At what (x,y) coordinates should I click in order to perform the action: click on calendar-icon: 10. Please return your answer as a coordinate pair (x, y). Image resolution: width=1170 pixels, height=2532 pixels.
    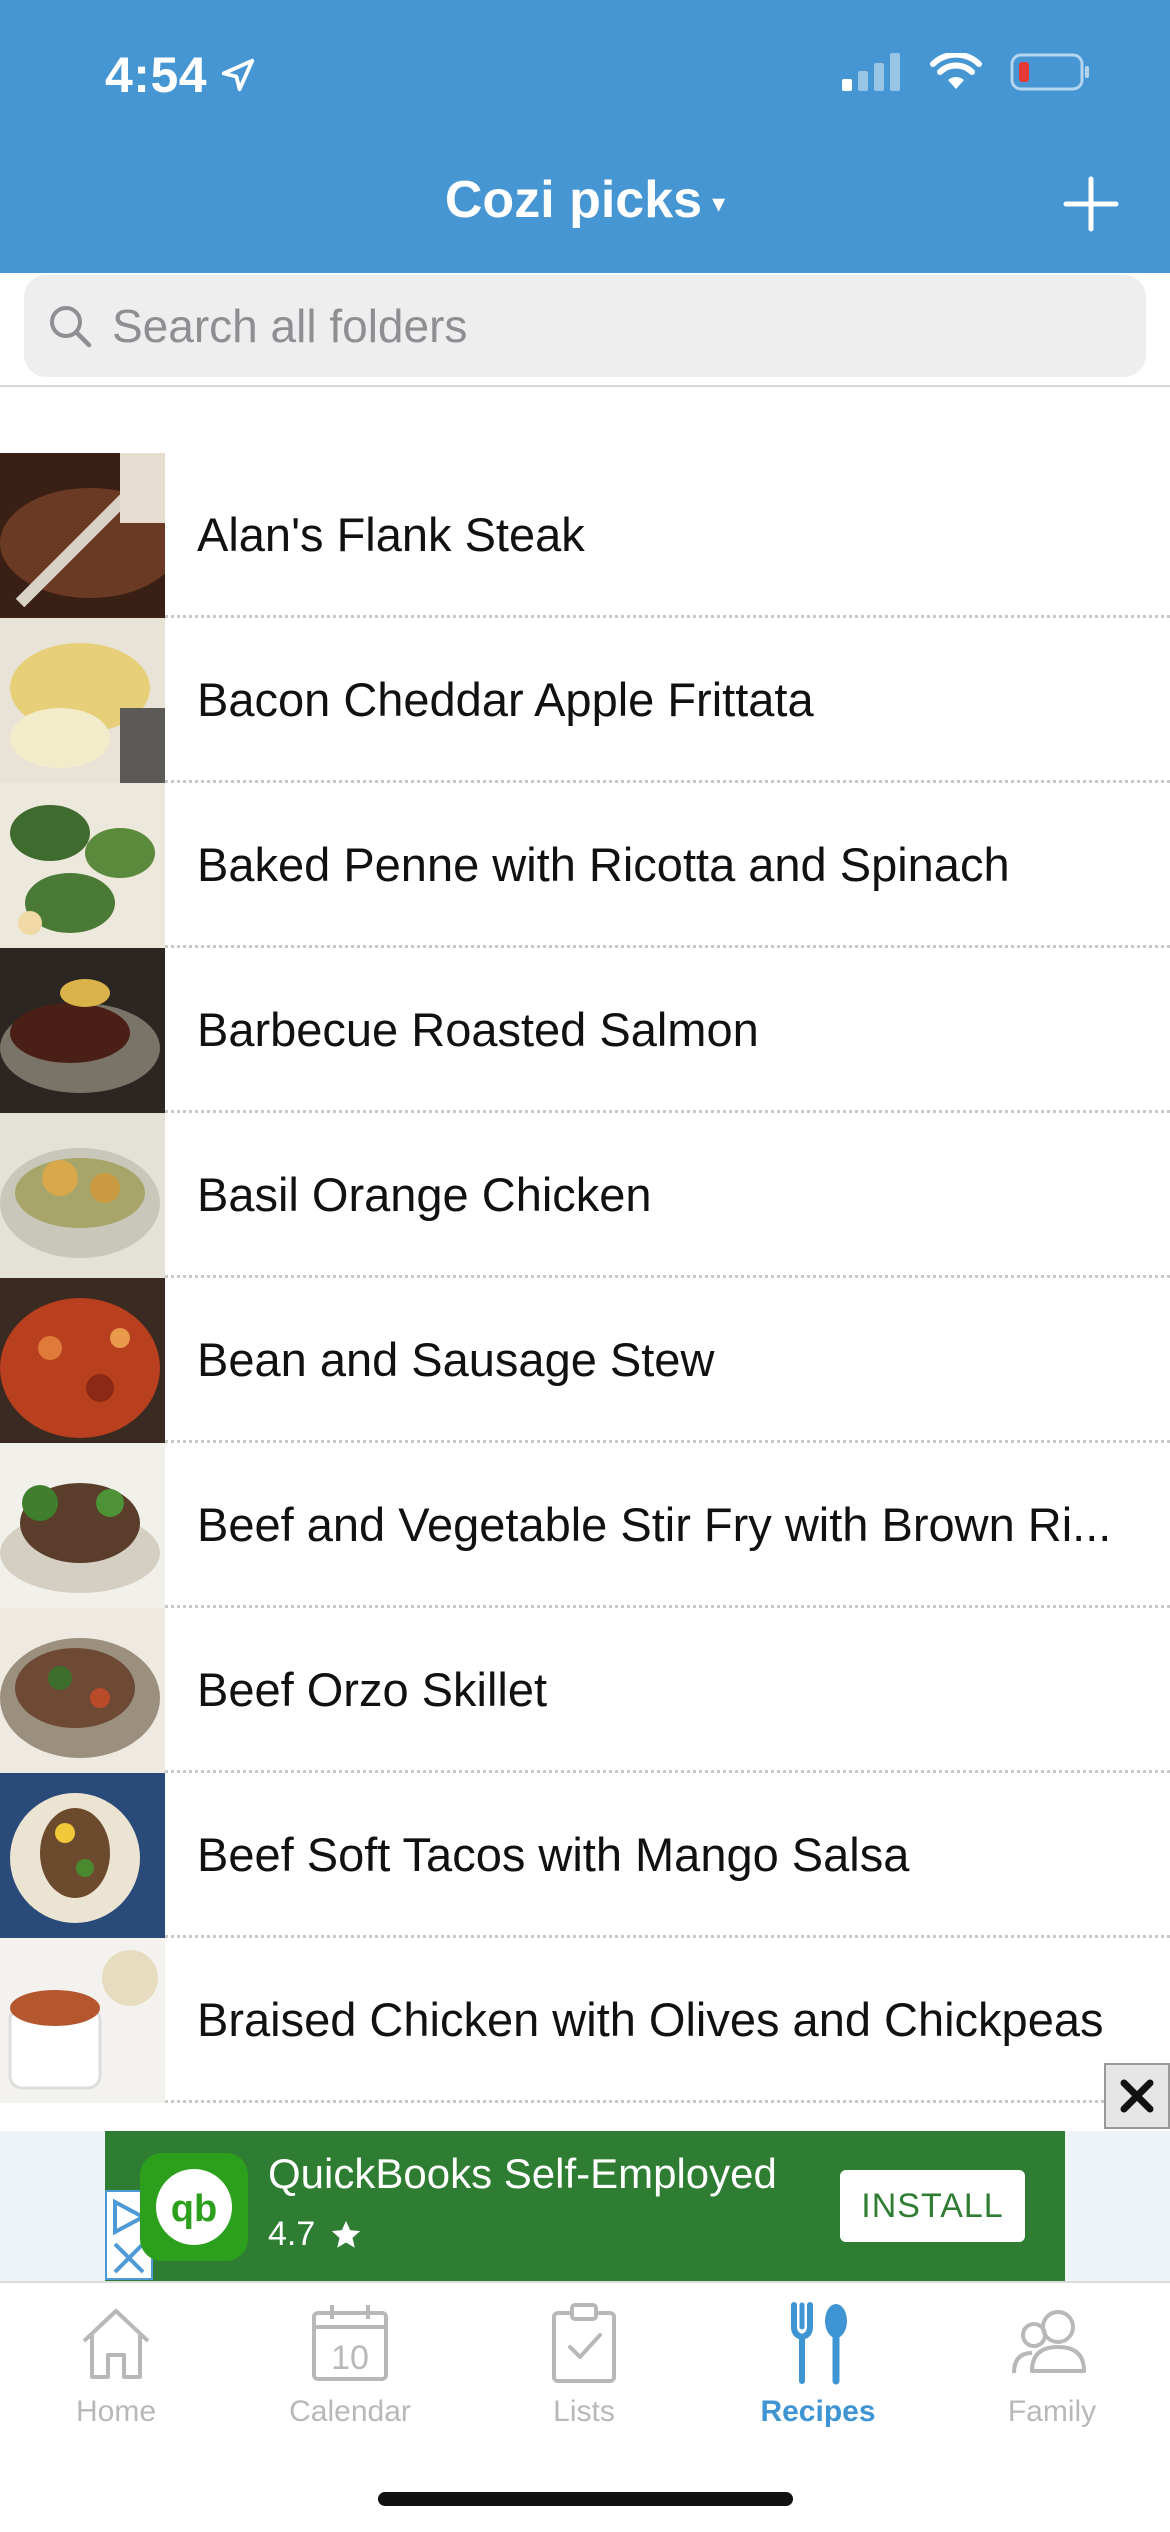
    Looking at the image, I should click on (350, 2343).